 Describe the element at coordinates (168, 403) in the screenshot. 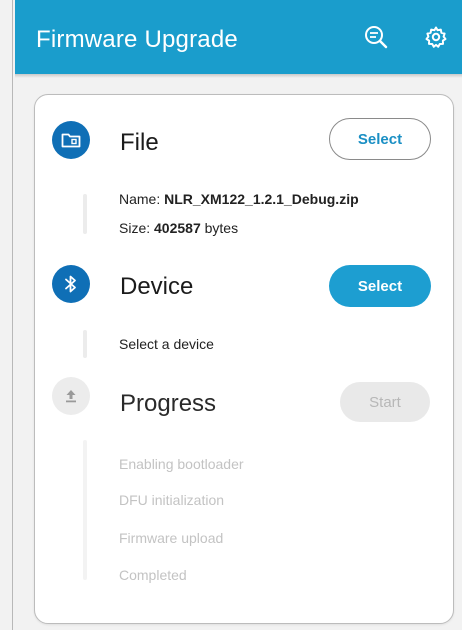

I see `progress-step-title: Progress` at that location.